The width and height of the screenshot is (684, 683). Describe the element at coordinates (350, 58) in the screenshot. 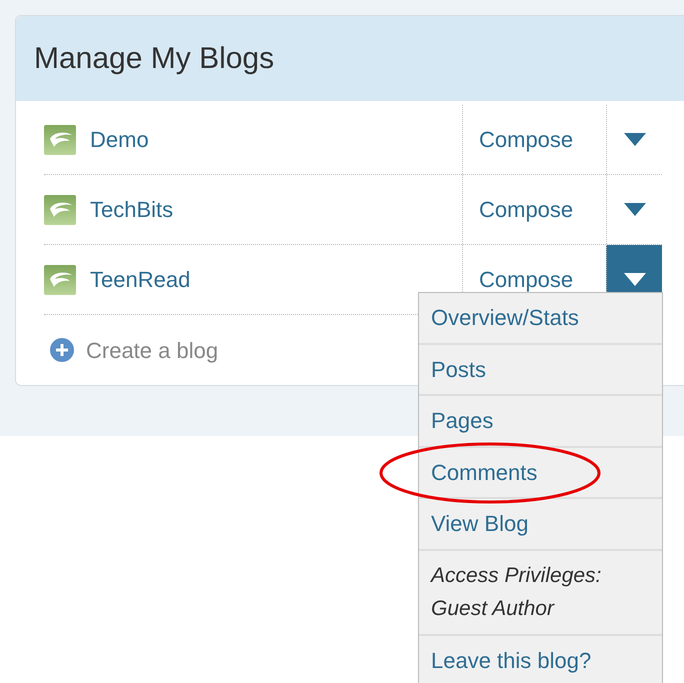

I see `panel-title: Manage My Blogs` at that location.